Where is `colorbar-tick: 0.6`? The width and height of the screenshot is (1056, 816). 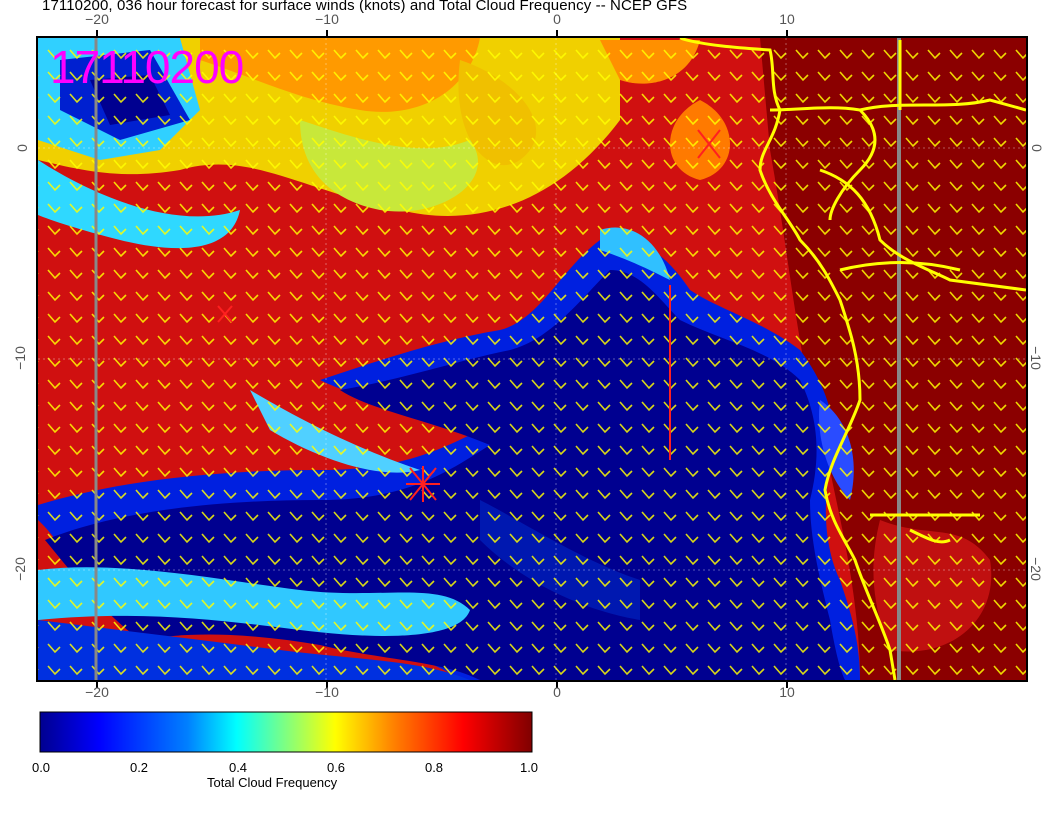
colorbar-tick: 0.6 is located at coordinates (336, 767).